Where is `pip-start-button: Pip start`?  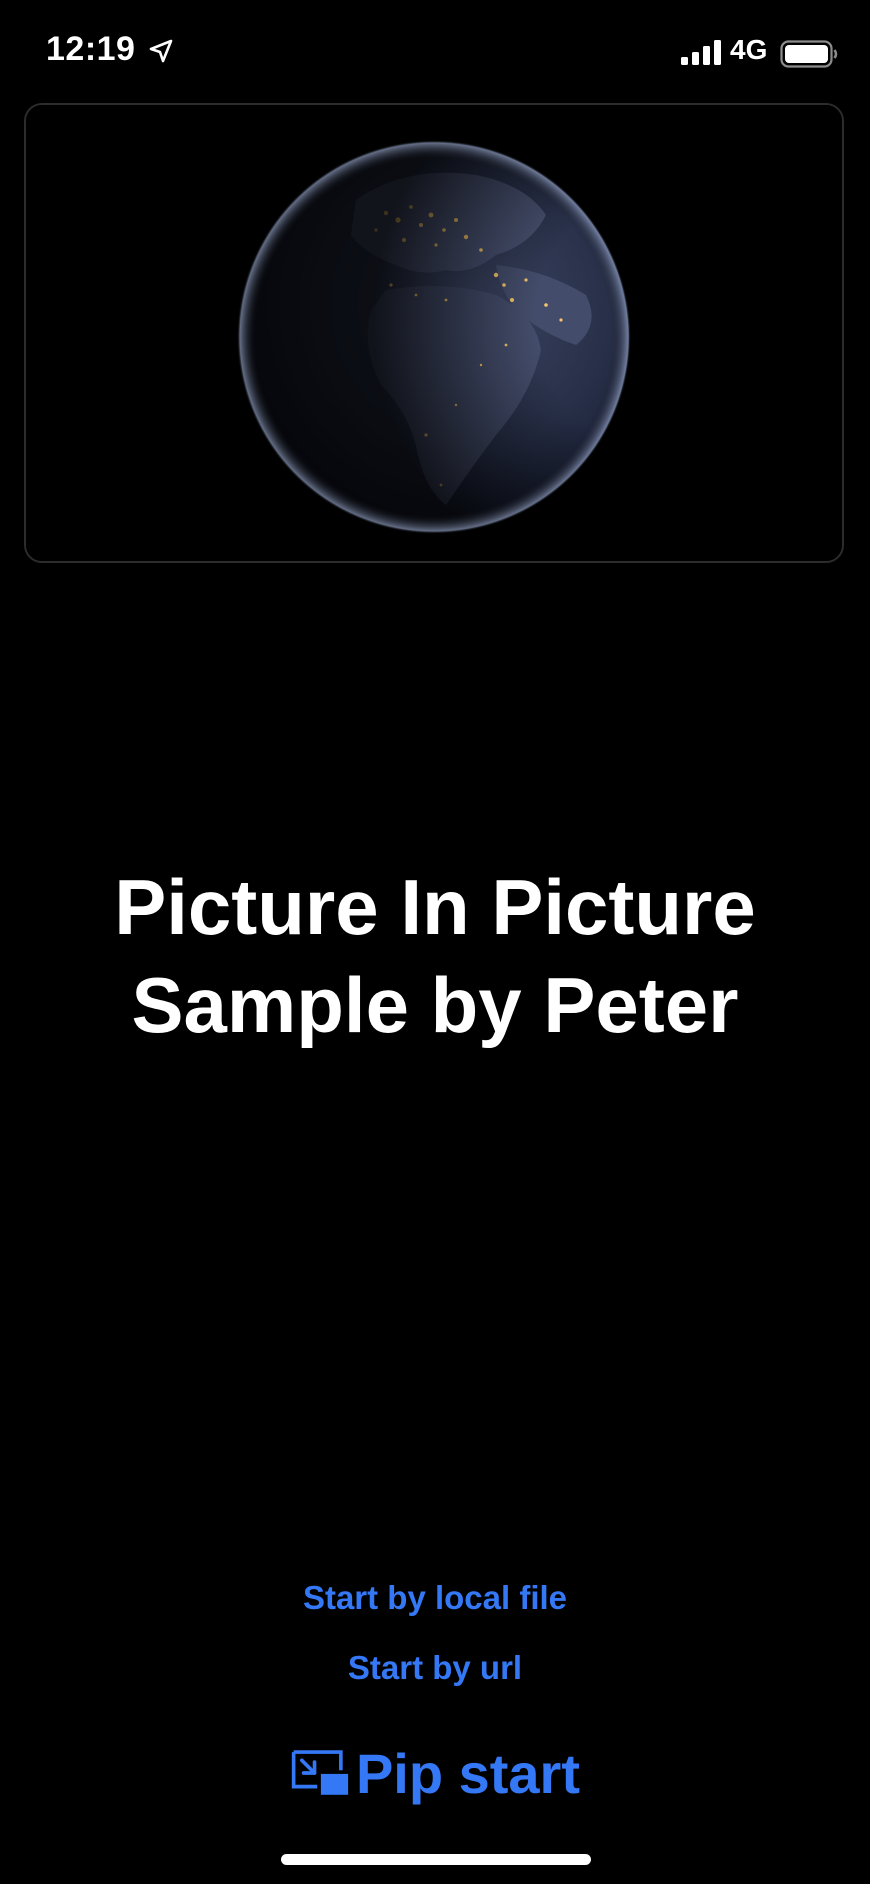 pip-start-button: Pip start is located at coordinates (435, 1773).